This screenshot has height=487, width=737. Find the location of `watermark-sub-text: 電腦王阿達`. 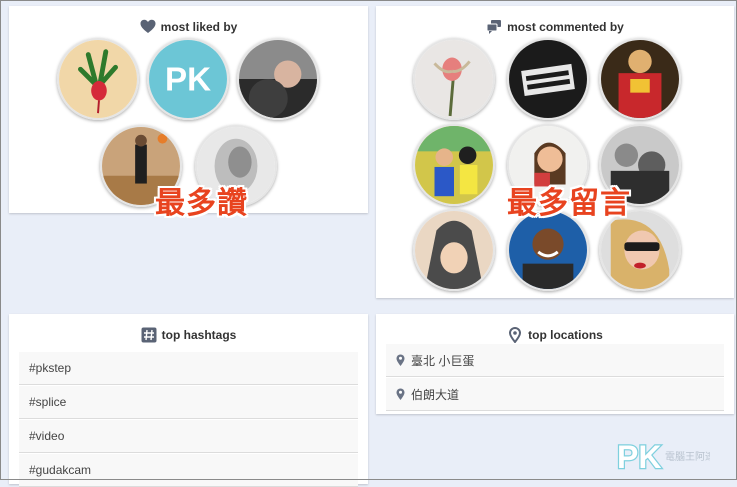

watermark-sub-text: 電腦王阿達 is located at coordinates (687, 456).